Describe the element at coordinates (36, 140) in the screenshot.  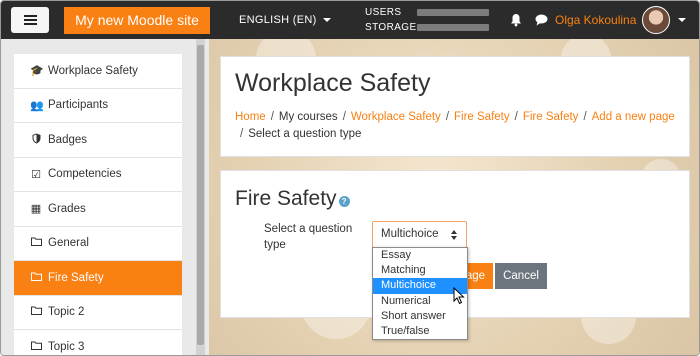
I see `shield-icon` at that location.